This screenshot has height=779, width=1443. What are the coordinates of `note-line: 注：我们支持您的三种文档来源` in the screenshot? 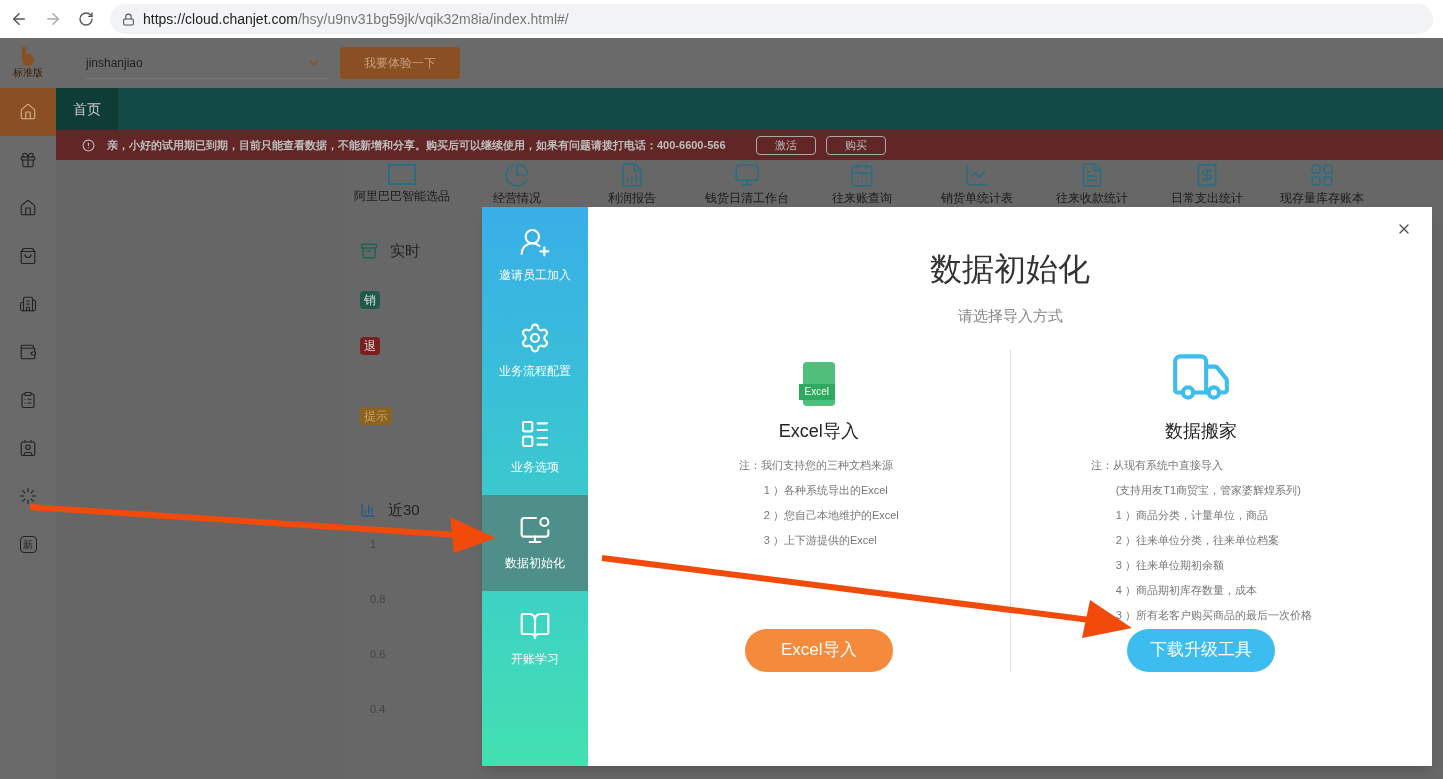 It's located at (816, 465).